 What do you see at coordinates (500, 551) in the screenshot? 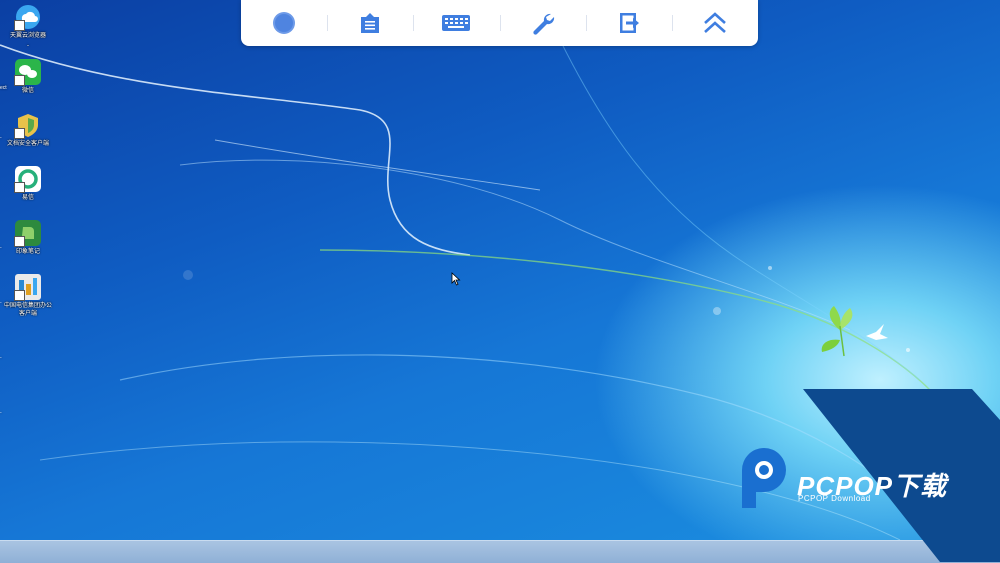
I see `taskbar` at bounding box center [500, 551].